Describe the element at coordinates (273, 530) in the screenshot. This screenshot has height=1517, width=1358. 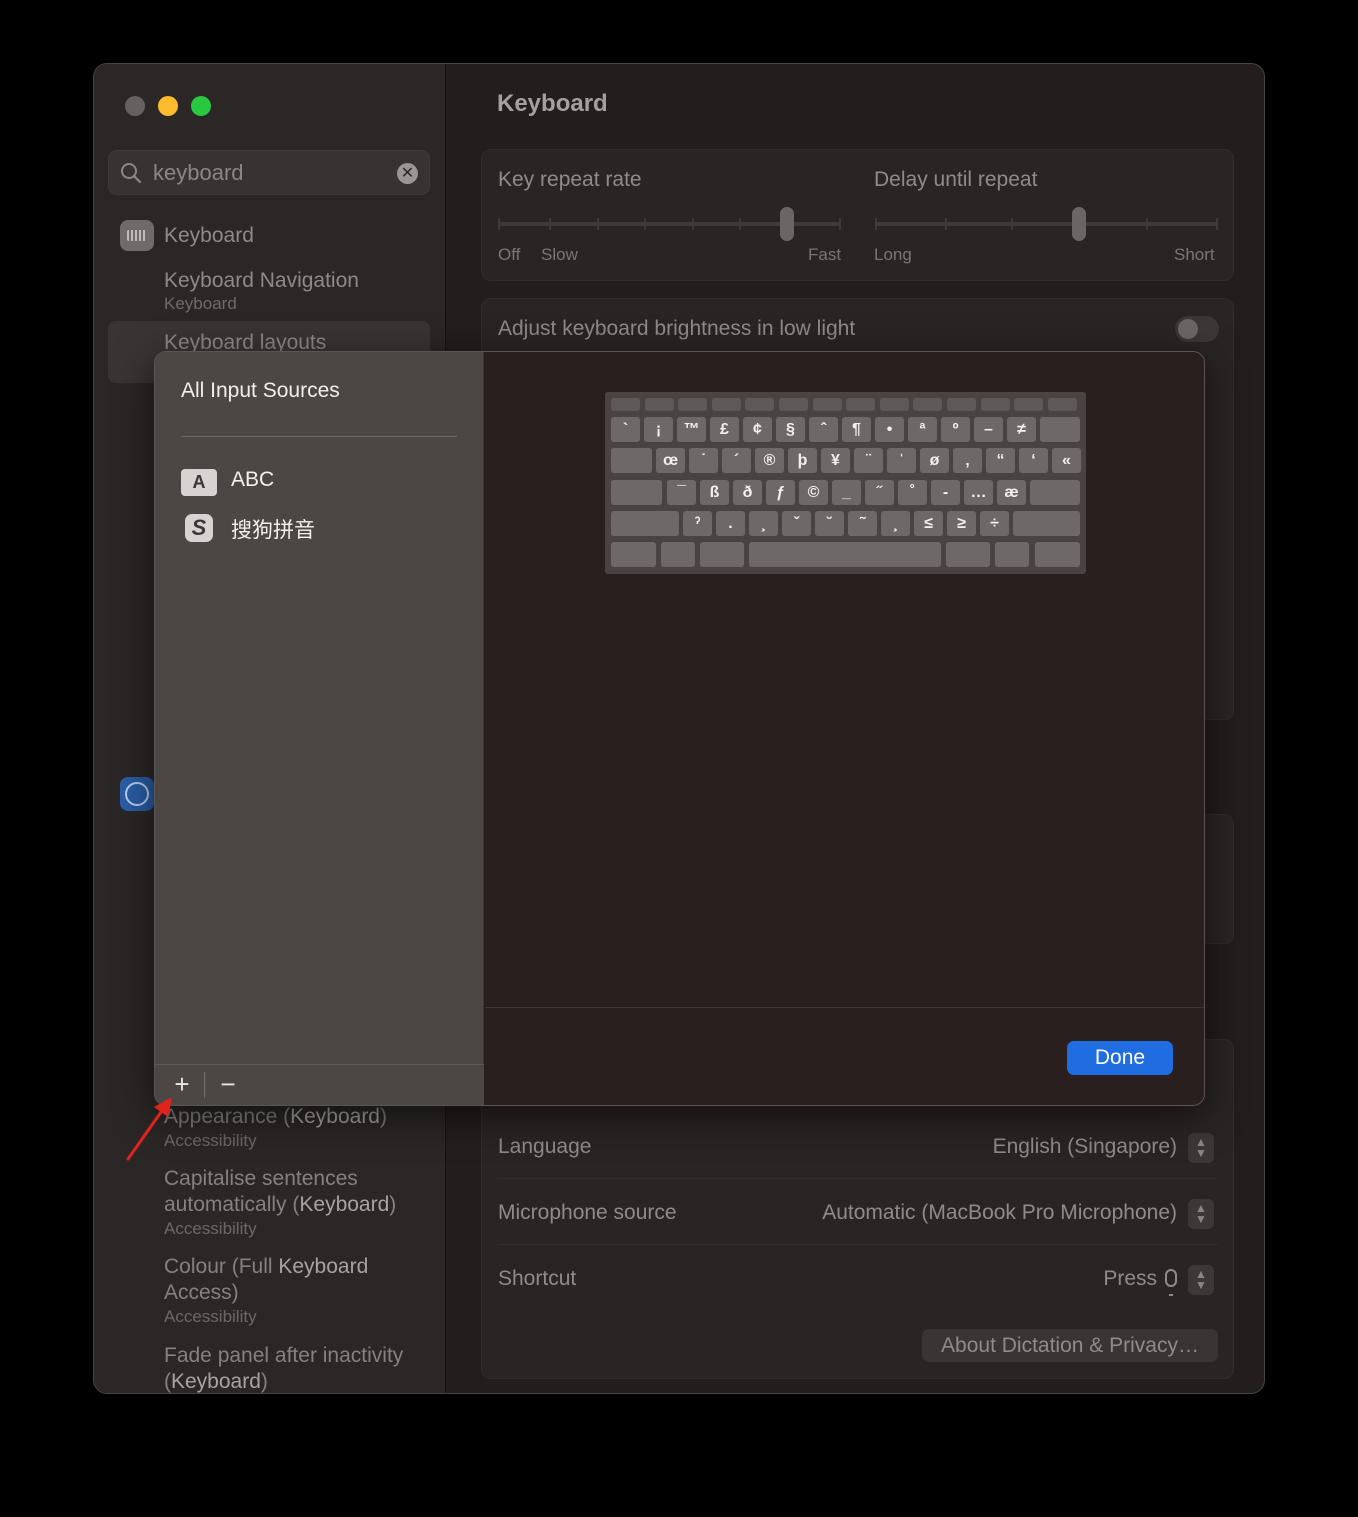
I see `input-source-name: 搜狗拼音` at that location.